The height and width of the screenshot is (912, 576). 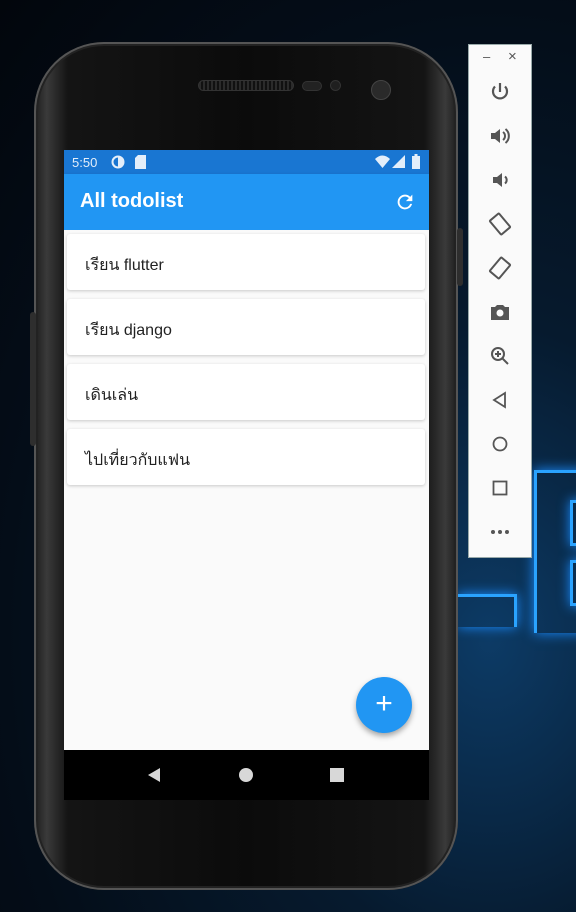 I want to click on more-icon, so click(x=500, y=532).